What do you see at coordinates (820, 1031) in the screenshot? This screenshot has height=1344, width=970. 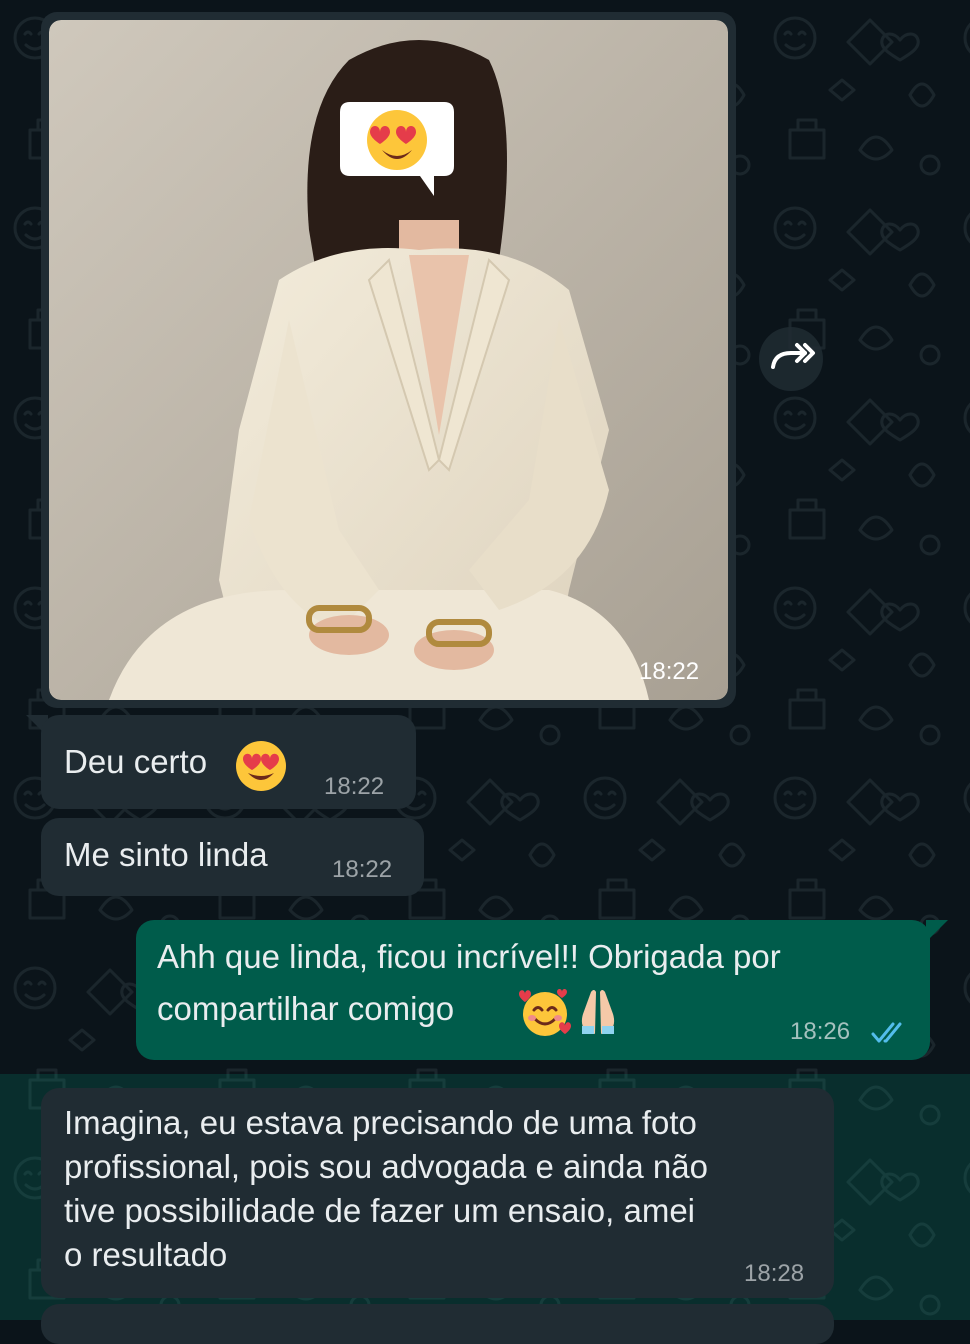 I see `message-time: 18:26` at bounding box center [820, 1031].